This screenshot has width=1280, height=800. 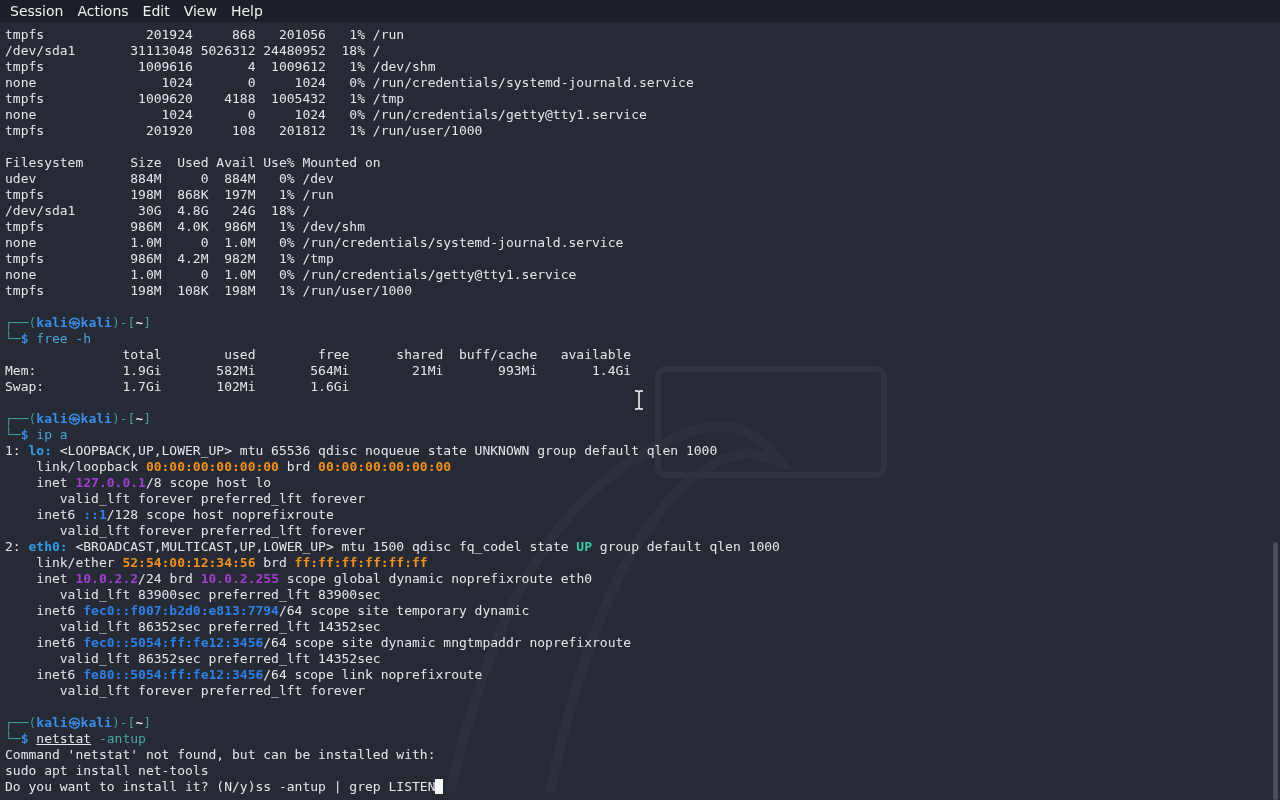 What do you see at coordinates (392, 547) in the screenshot?
I see `terminal-line: 2: eth0: <BROADCAST,MULTICAST,UP,LOWER_UP> mtu 1500 qdisc fq_codel state UP group default qlen 1000` at bounding box center [392, 547].